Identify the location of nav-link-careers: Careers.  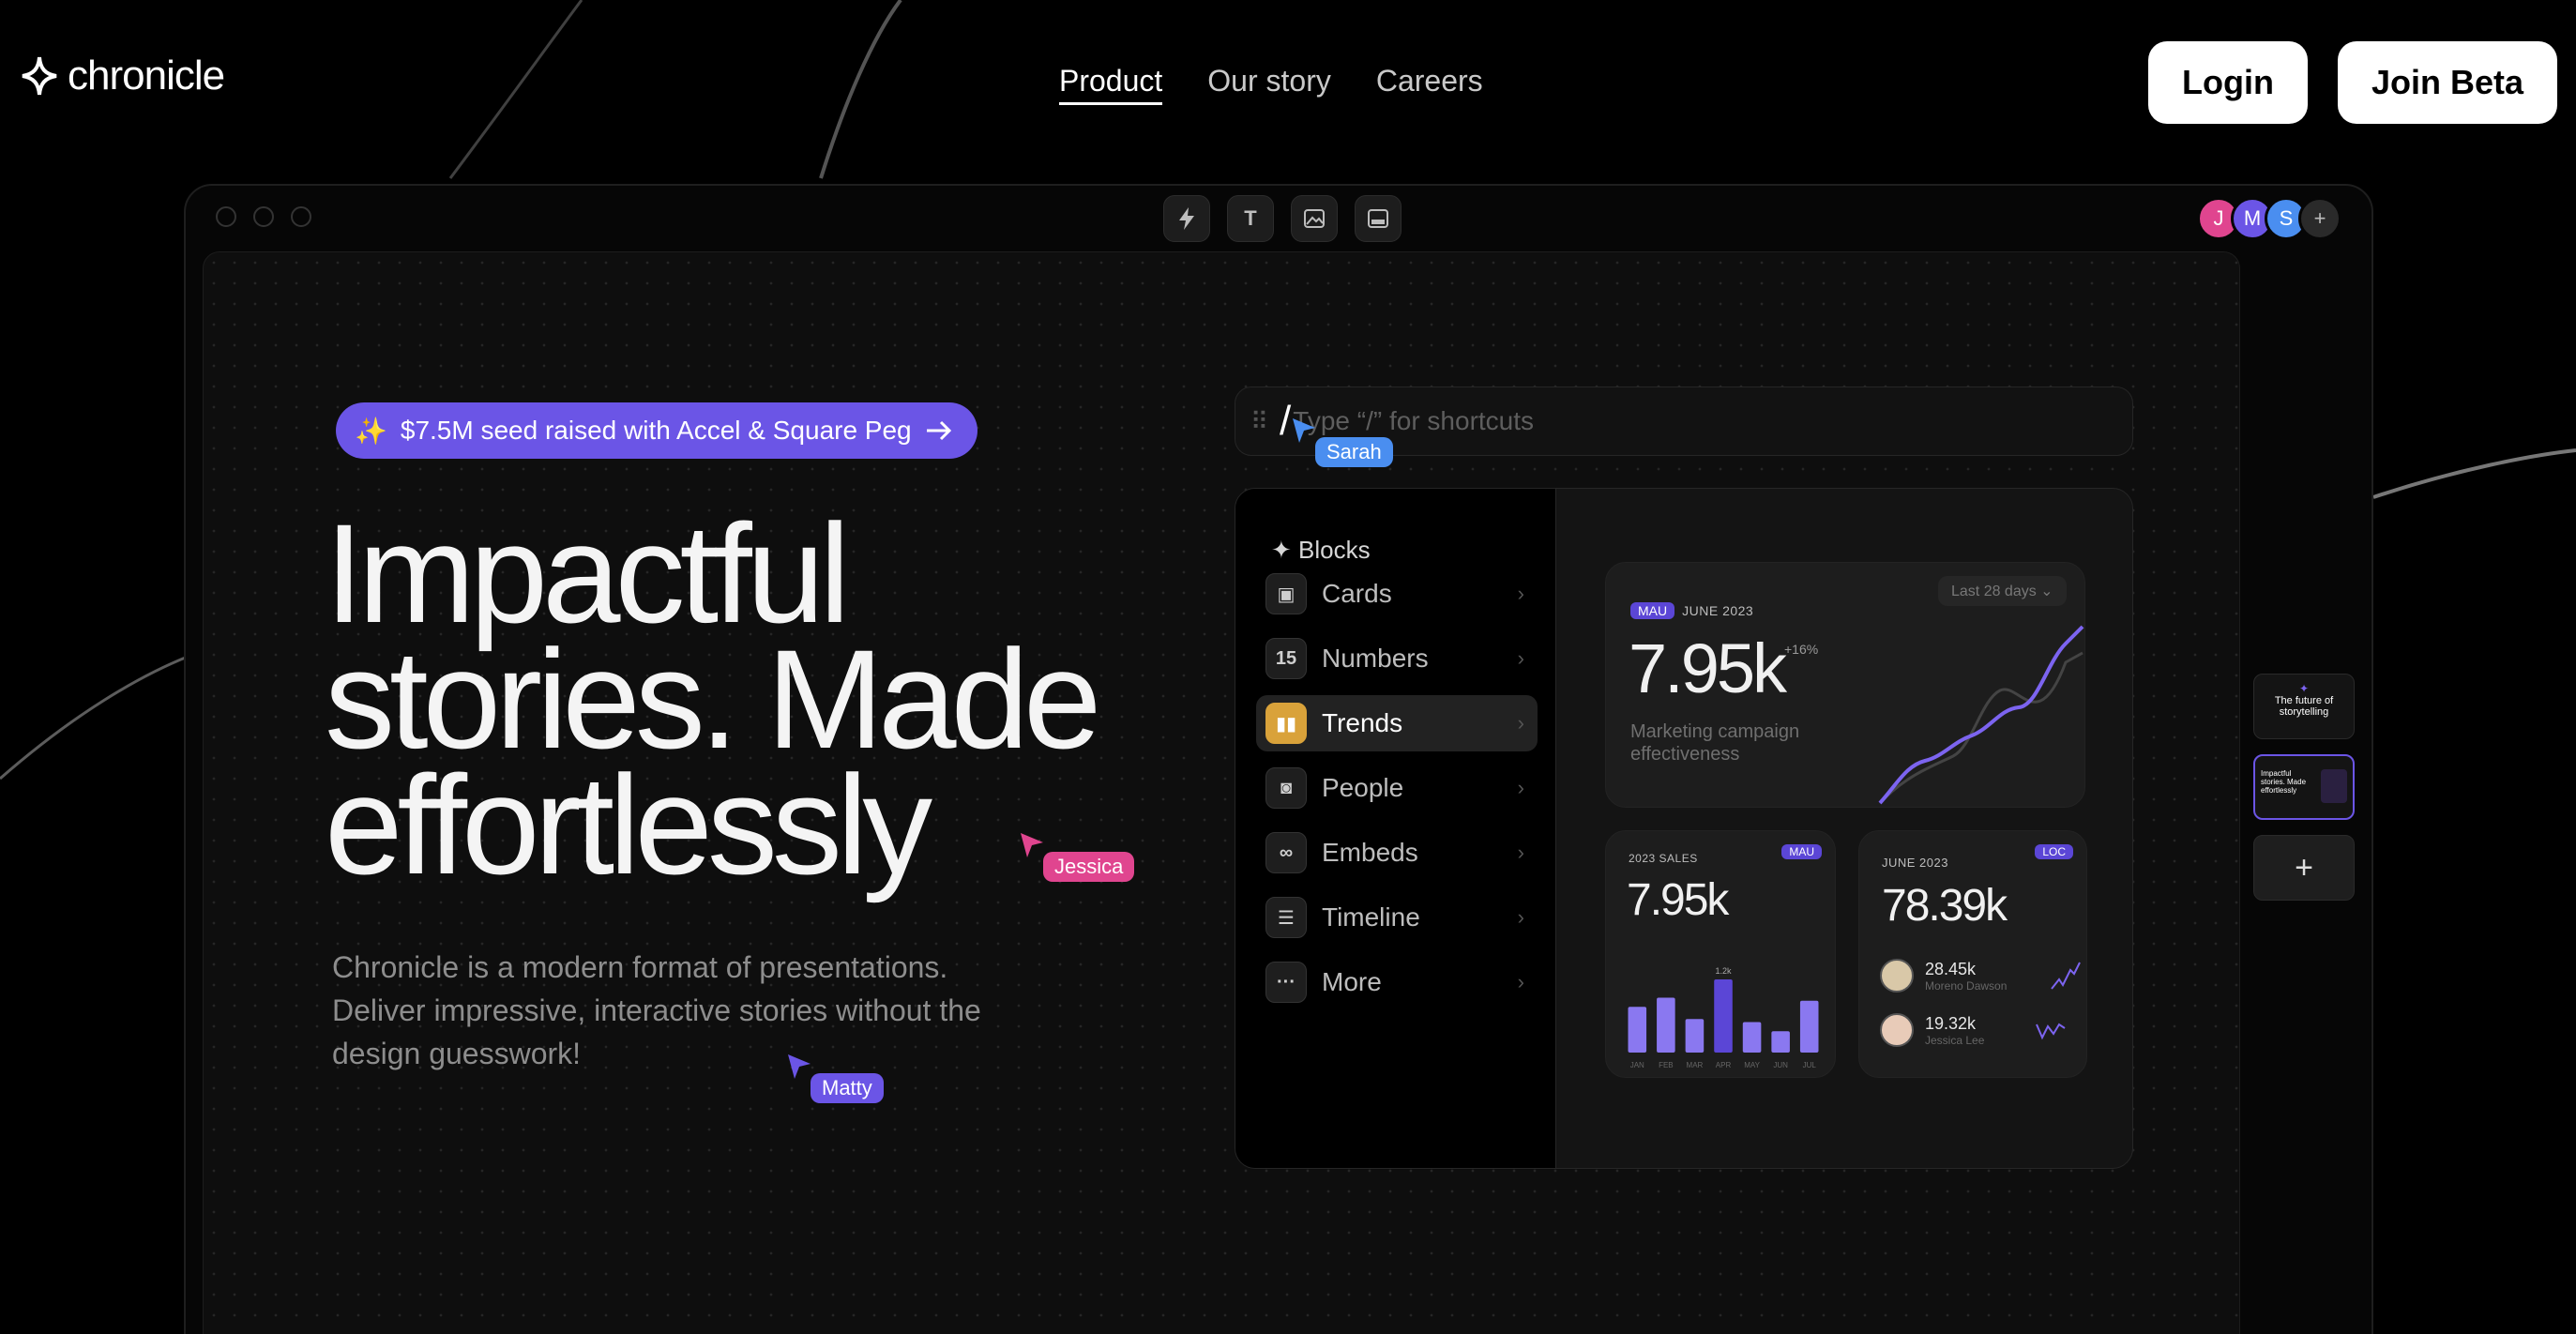
(1429, 84).